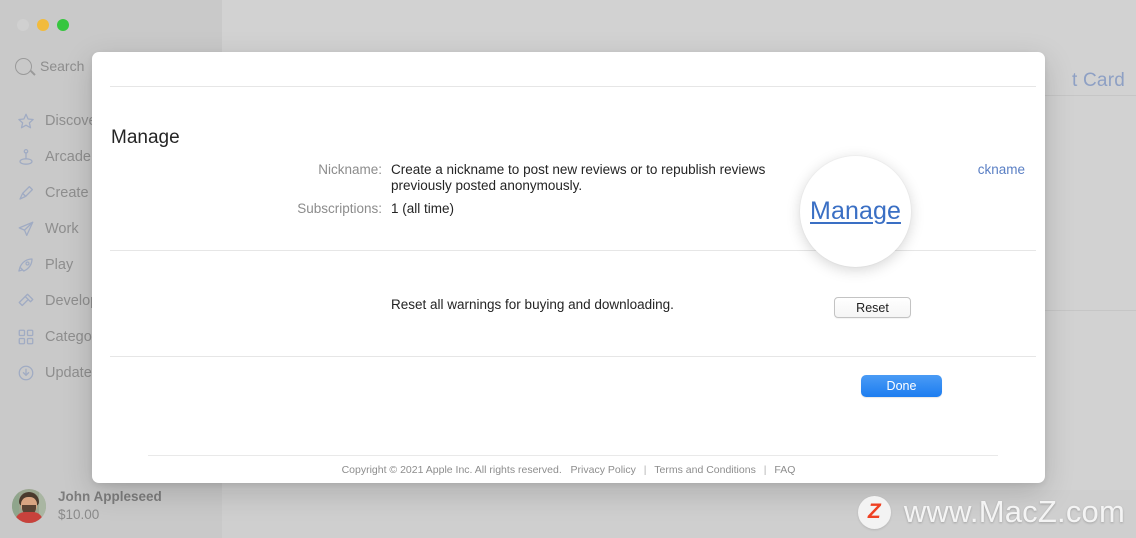  I want to click on magnifier-callout: Manage, so click(855, 211).